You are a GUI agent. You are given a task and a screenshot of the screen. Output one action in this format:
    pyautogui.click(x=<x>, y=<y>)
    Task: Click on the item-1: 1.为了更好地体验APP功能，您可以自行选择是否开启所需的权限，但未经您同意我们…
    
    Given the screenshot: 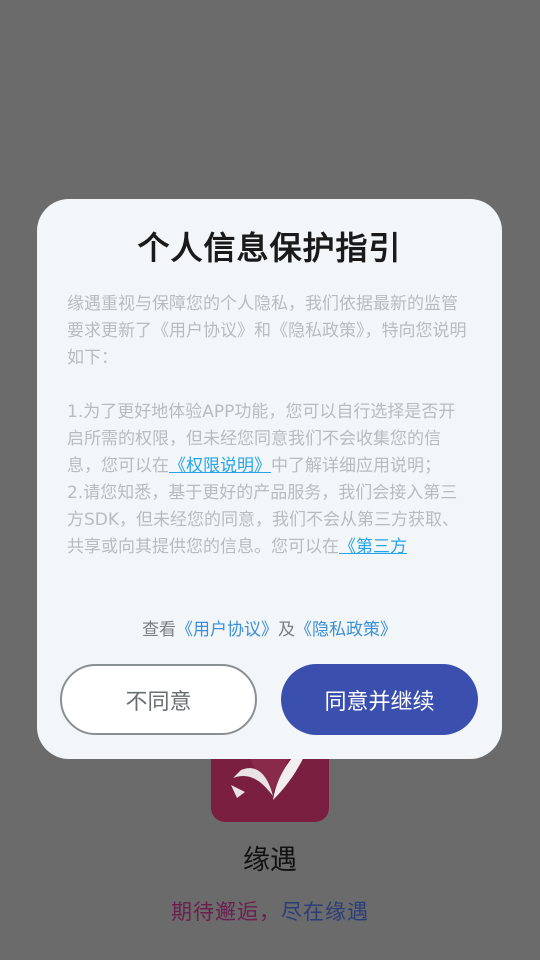 What is the action you would take?
    pyautogui.click(x=268, y=439)
    